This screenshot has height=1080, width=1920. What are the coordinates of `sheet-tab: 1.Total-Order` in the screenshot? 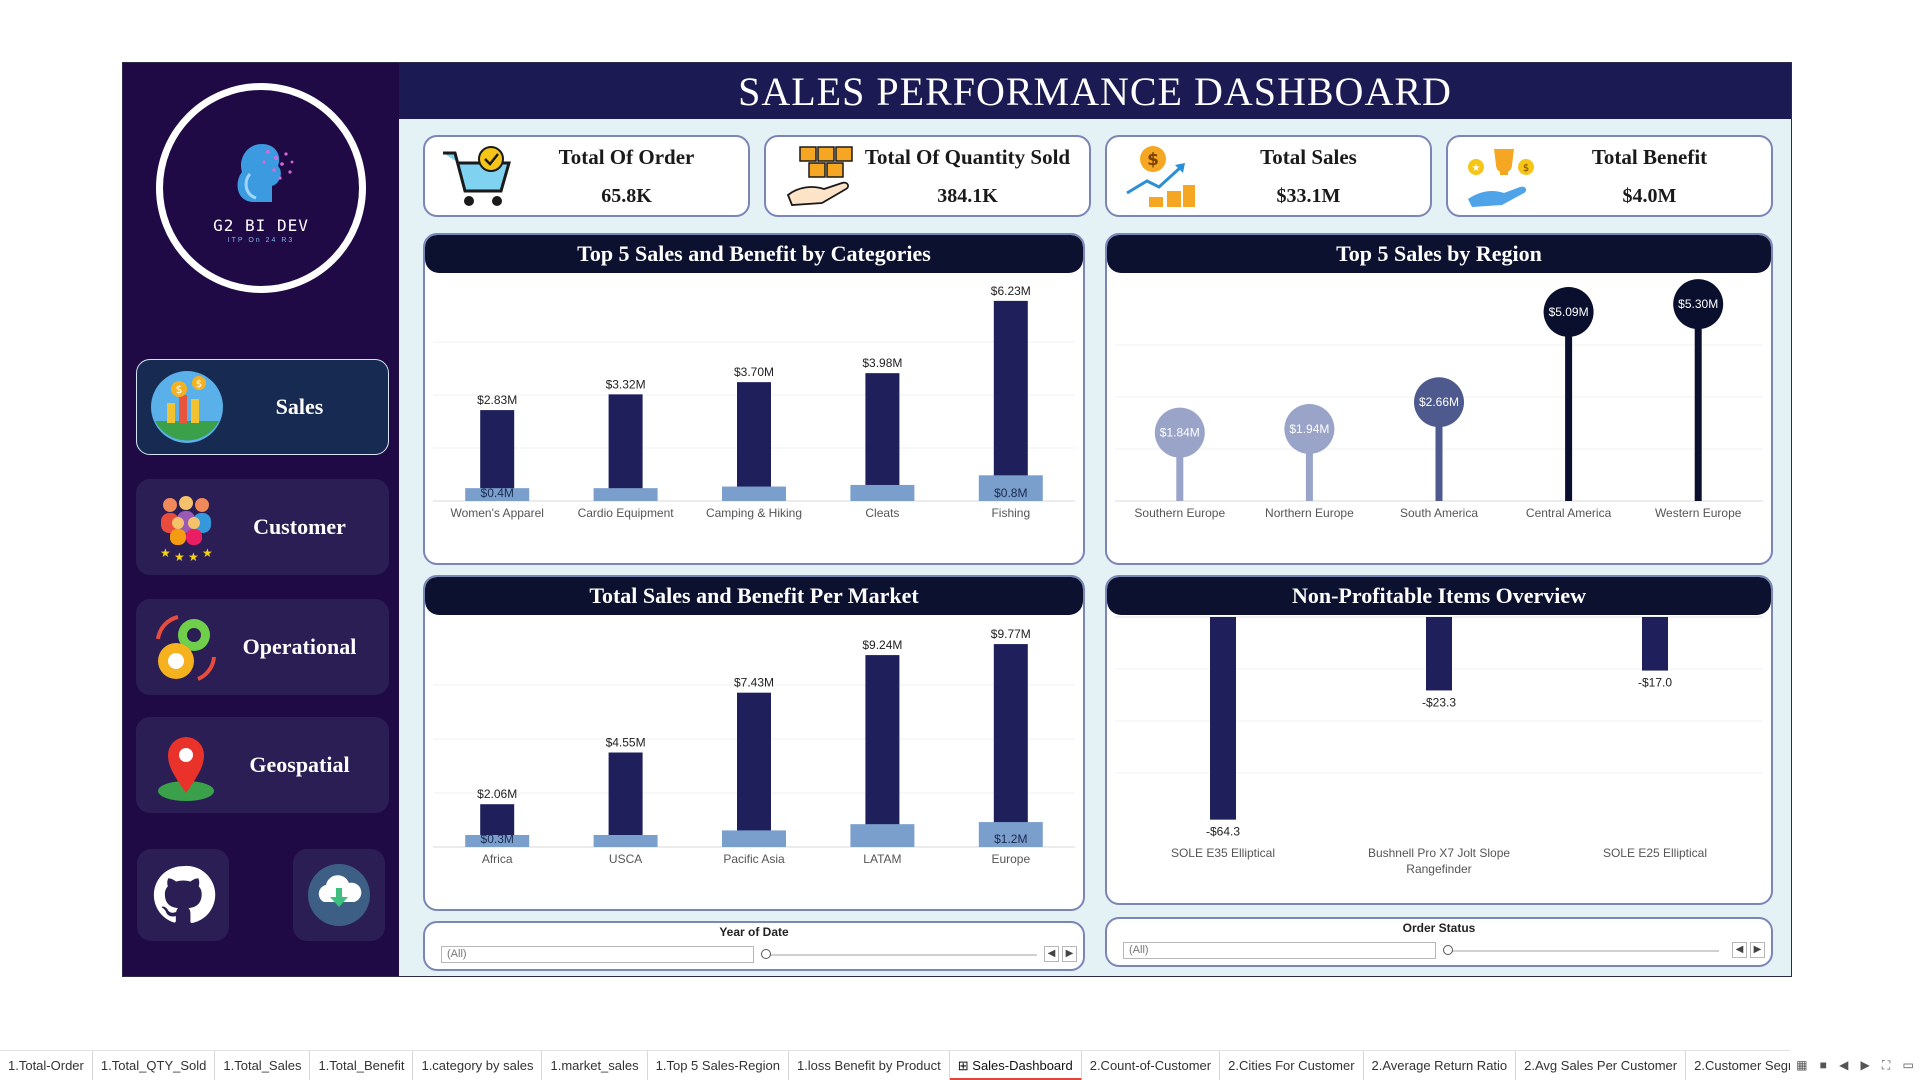 It's located at (46, 1065).